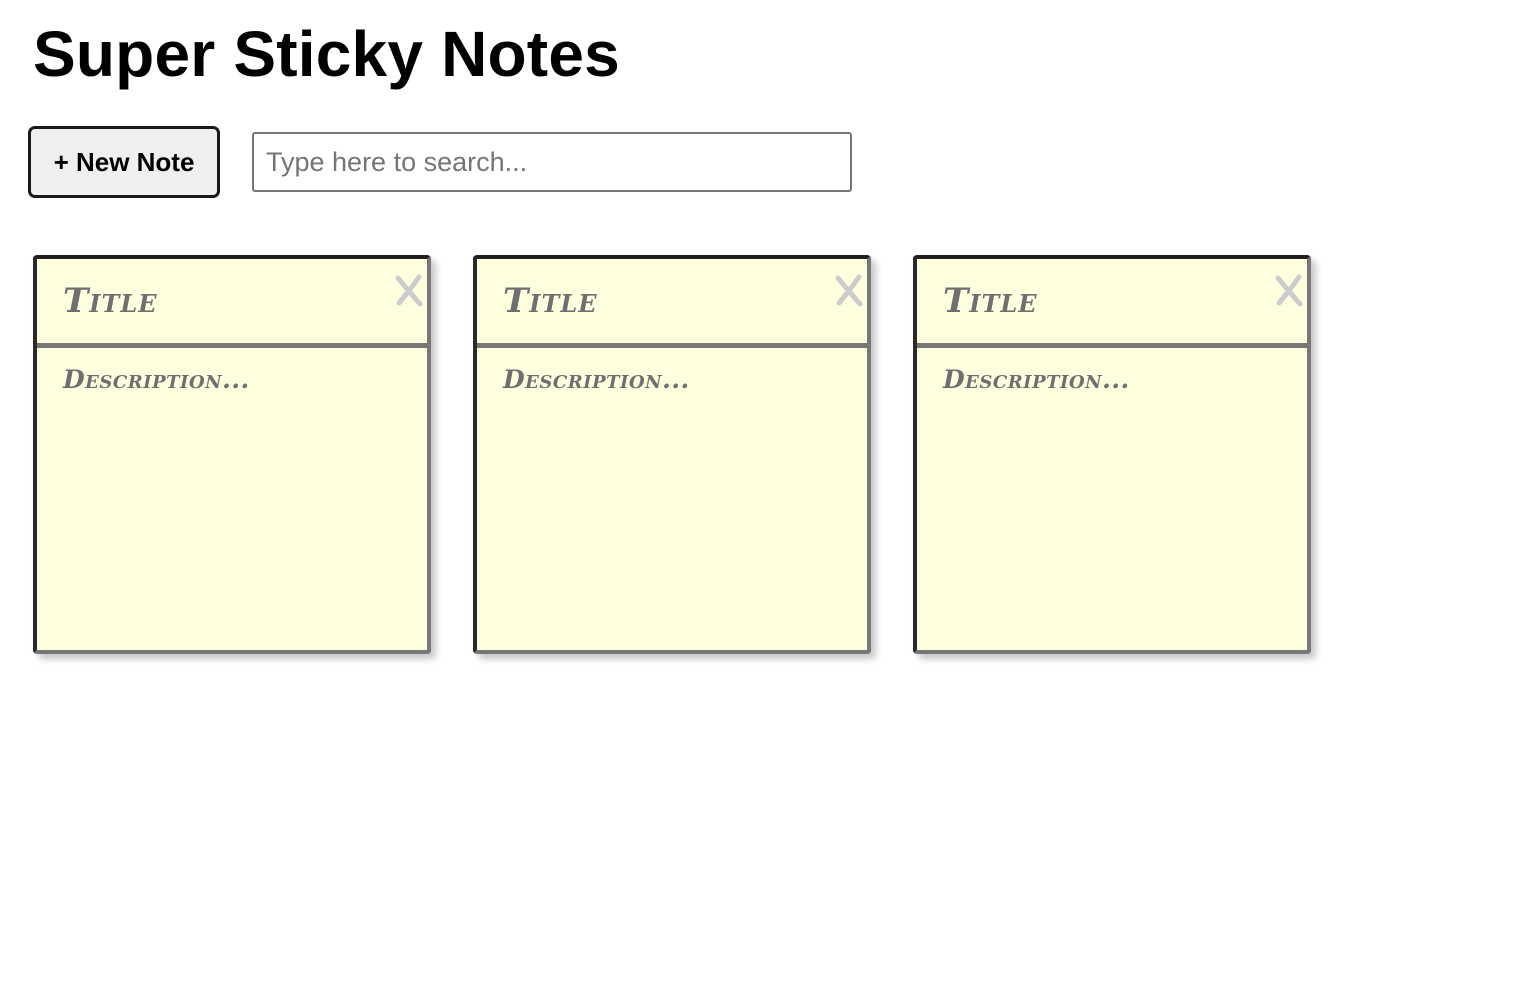  What do you see at coordinates (552, 162) in the screenshot?
I see `search-input` at bounding box center [552, 162].